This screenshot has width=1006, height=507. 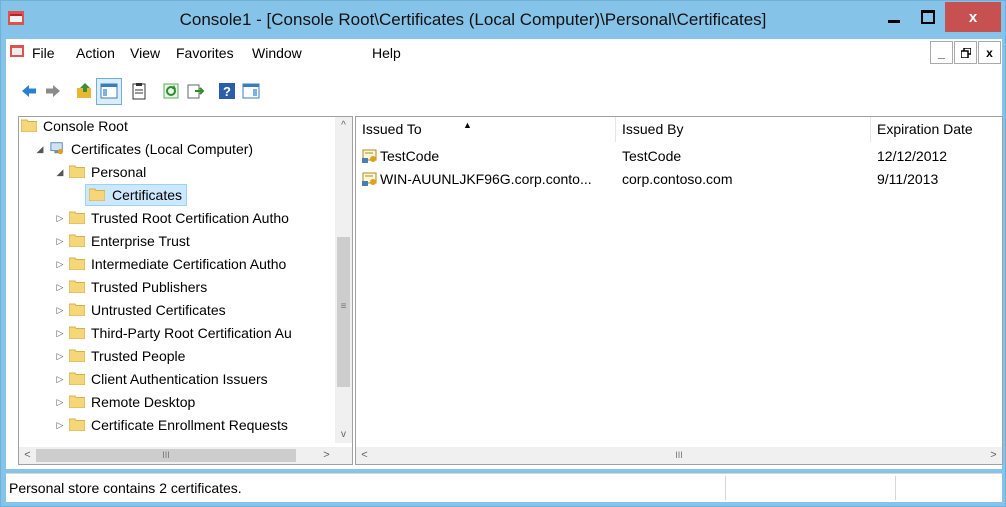 I want to click on column-header-issued-to: Issued To ▲, so click(x=486, y=129).